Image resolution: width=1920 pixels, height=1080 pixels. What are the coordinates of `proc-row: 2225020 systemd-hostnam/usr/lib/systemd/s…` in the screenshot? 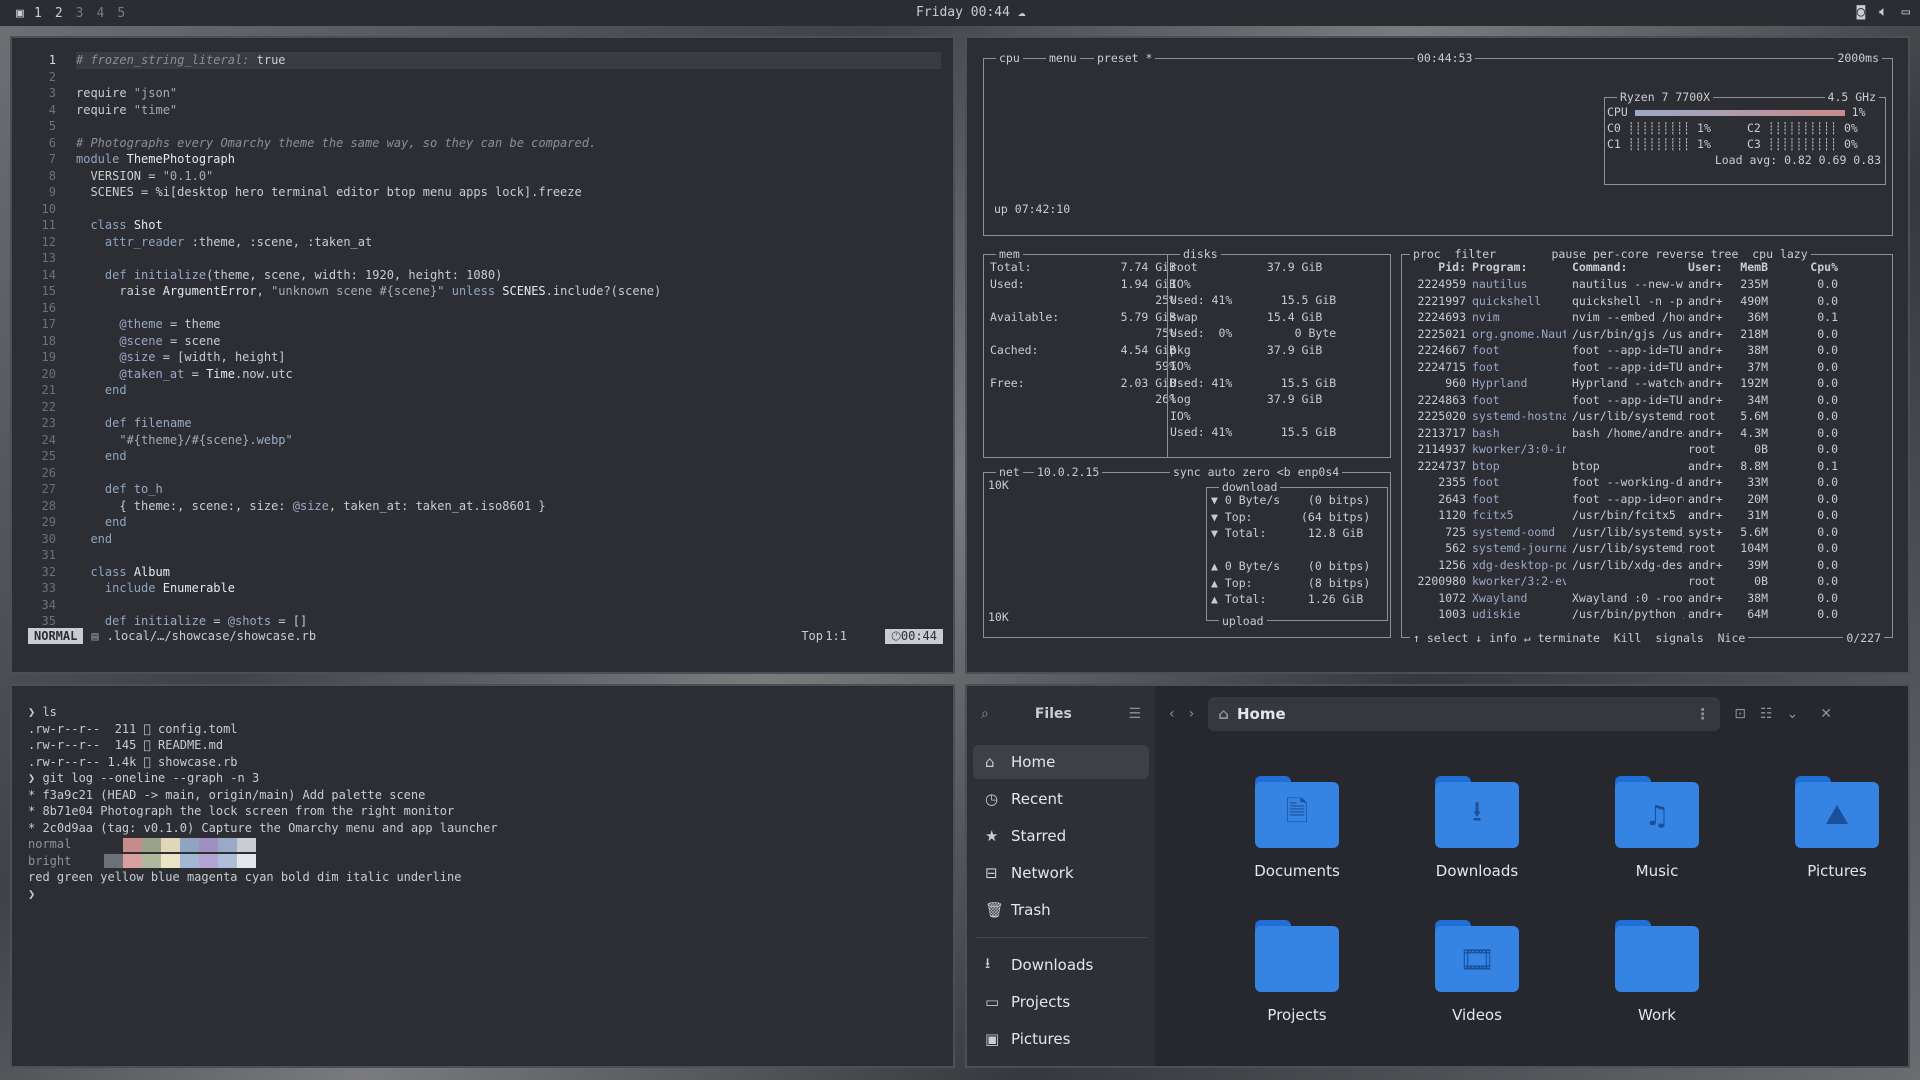 It's located at (1647, 416).